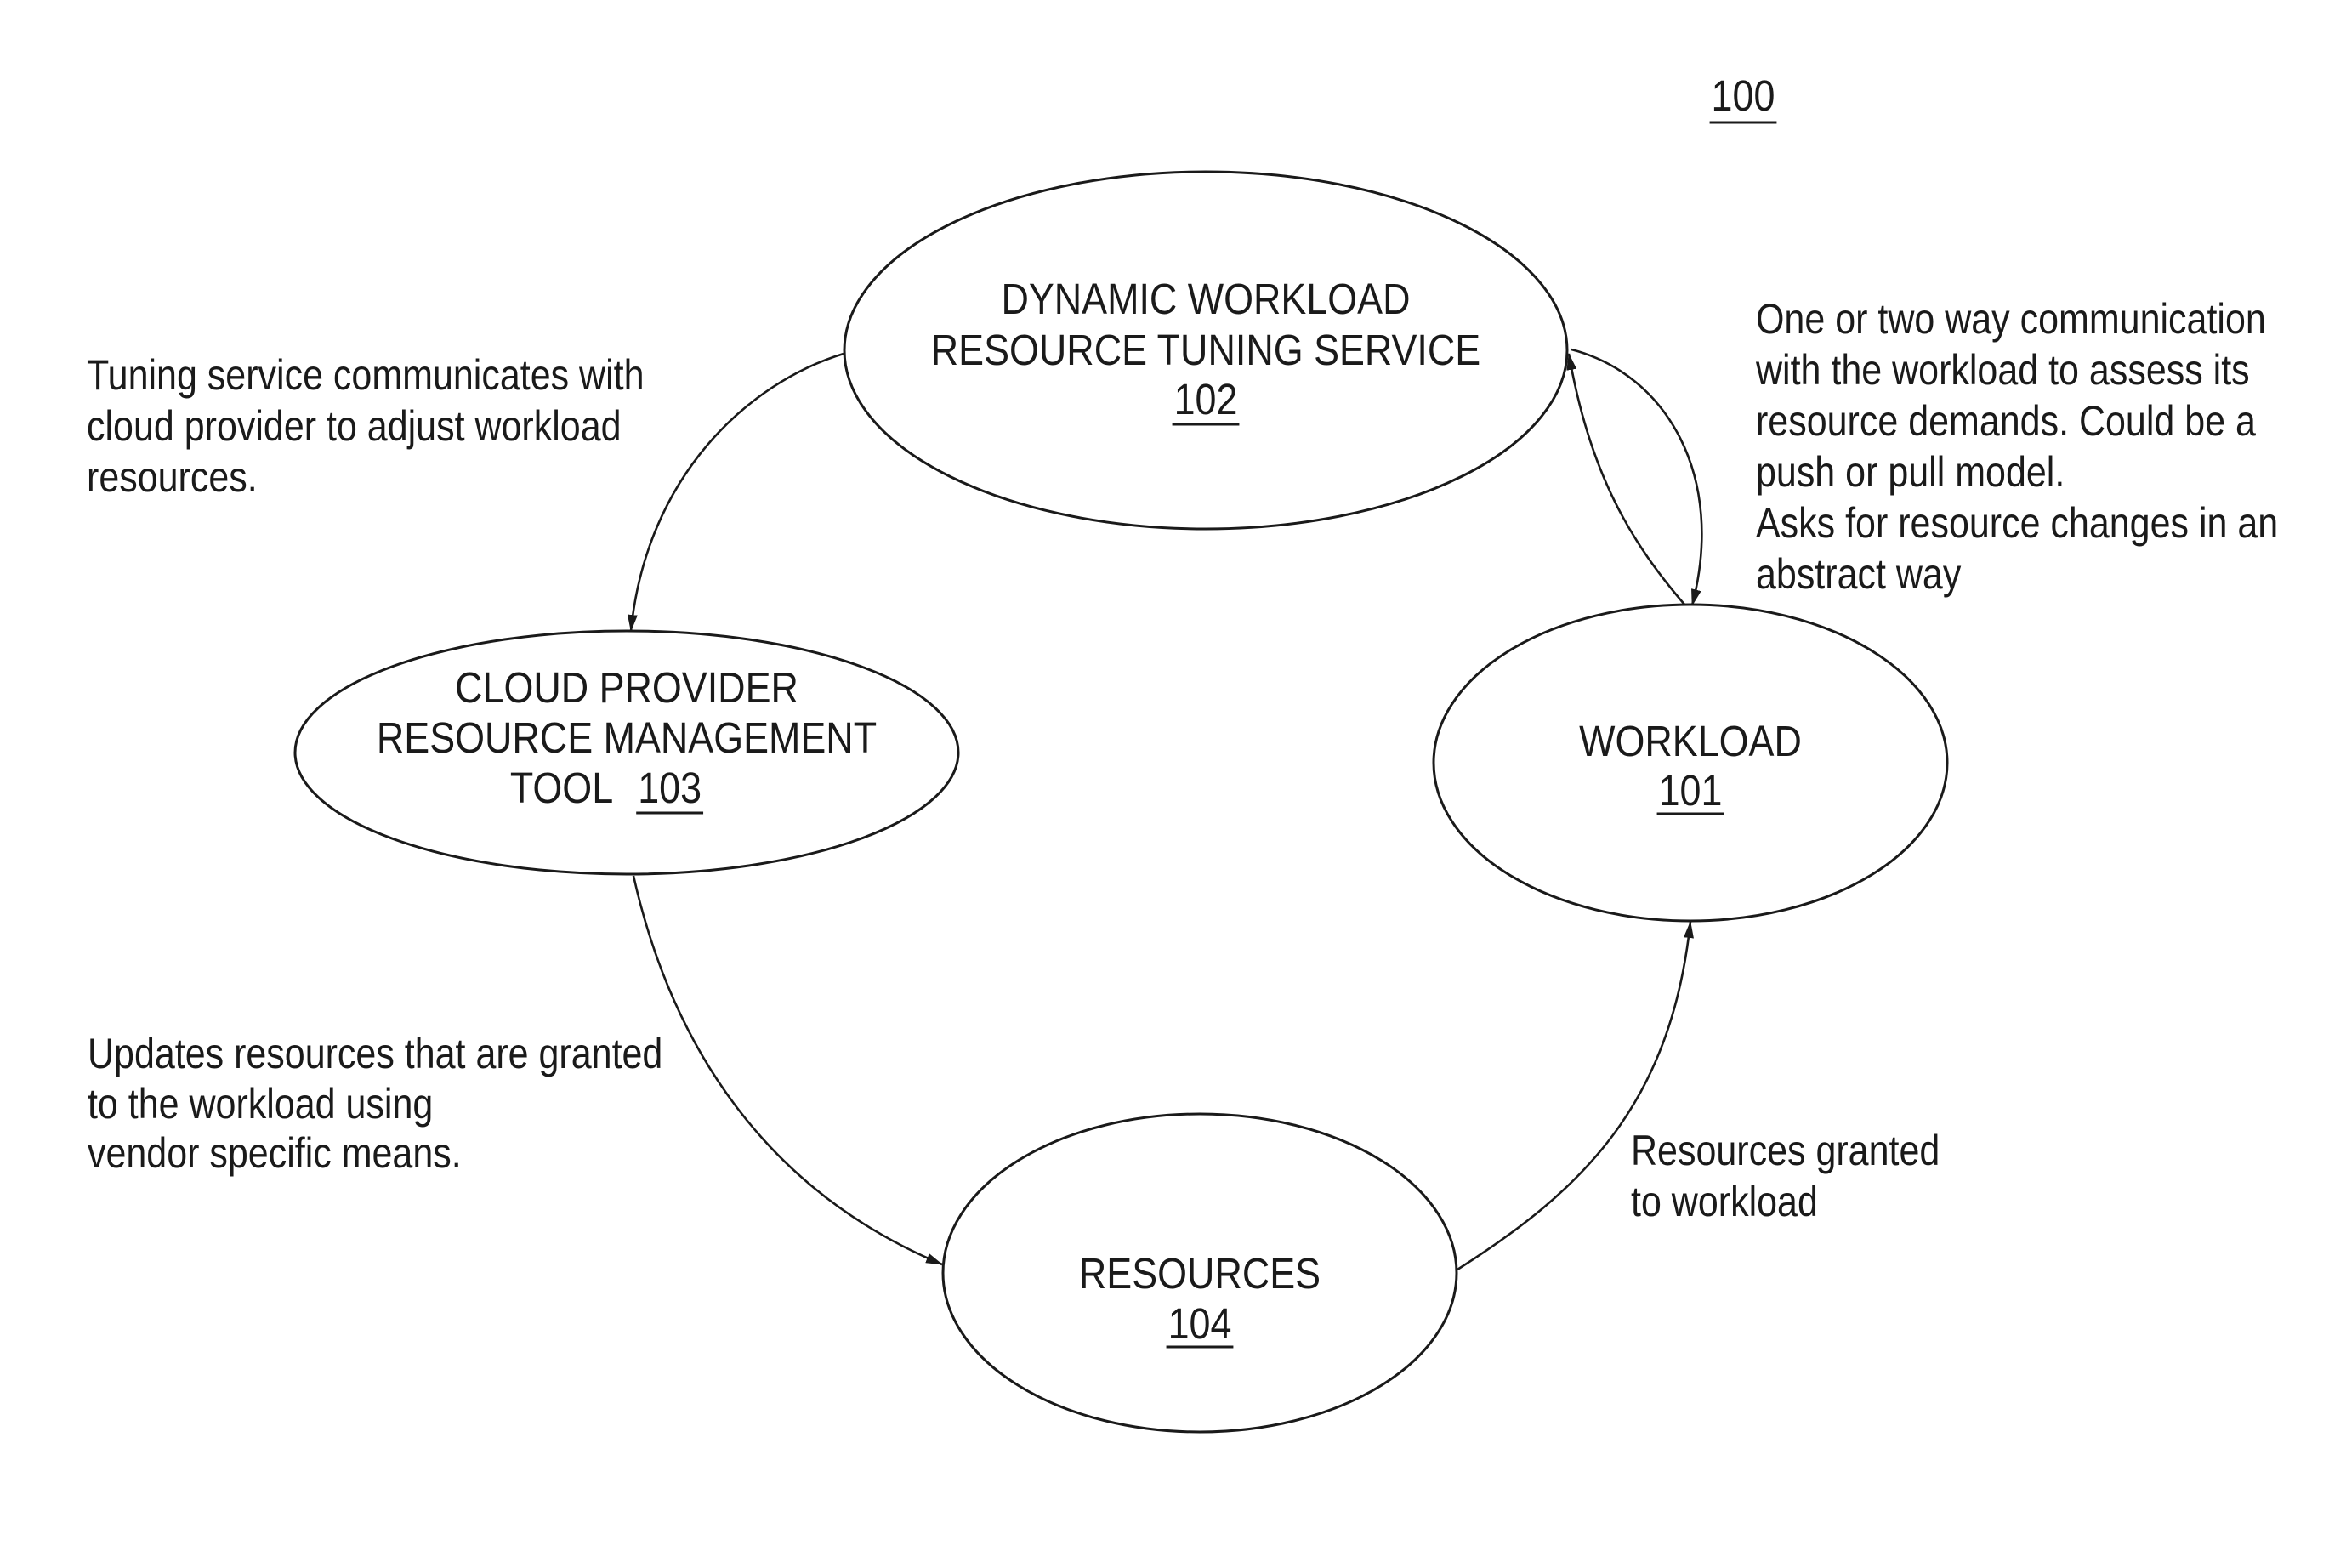 The image size is (2346, 1568). What do you see at coordinates (2006, 421) in the screenshot?
I see `annotation-line: resource demands. Could be a` at bounding box center [2006, 421].